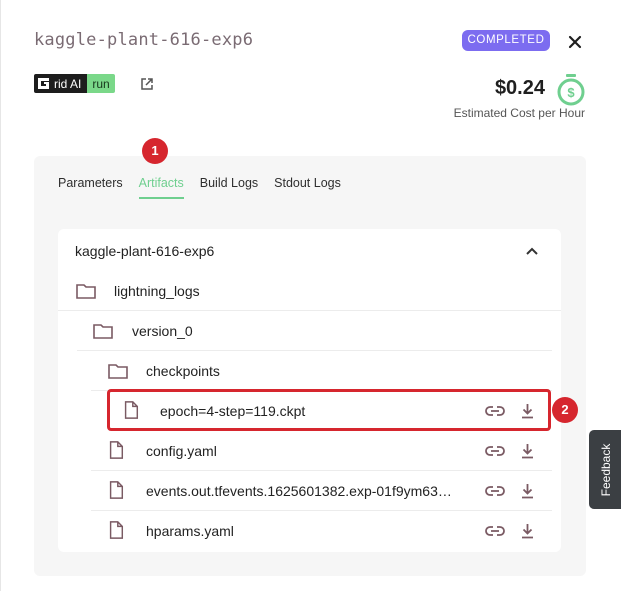 This screenshot has height=591, width=621. I want to click on experiment-title: kaggle-plant-616-exp6, so click(144, 40).